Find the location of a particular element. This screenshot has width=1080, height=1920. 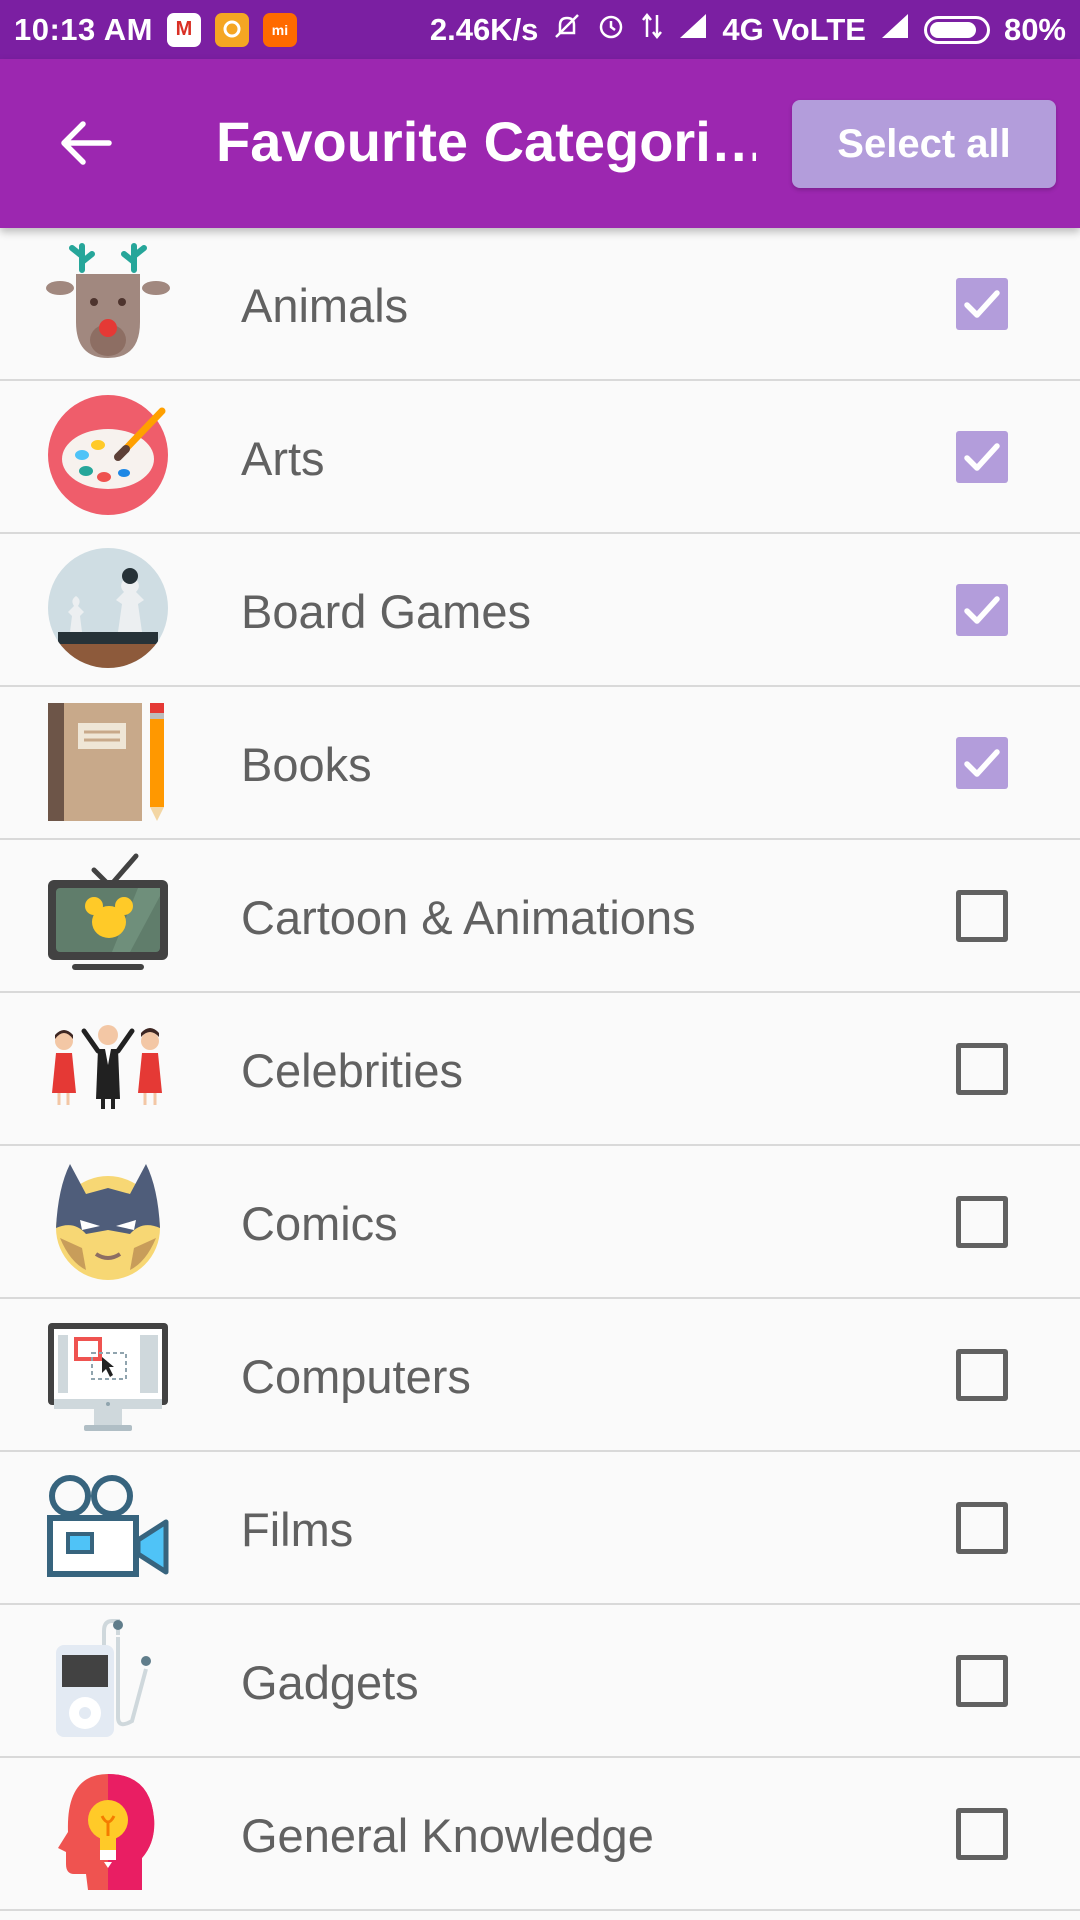

message-icon is located at coordinates (231, 29).